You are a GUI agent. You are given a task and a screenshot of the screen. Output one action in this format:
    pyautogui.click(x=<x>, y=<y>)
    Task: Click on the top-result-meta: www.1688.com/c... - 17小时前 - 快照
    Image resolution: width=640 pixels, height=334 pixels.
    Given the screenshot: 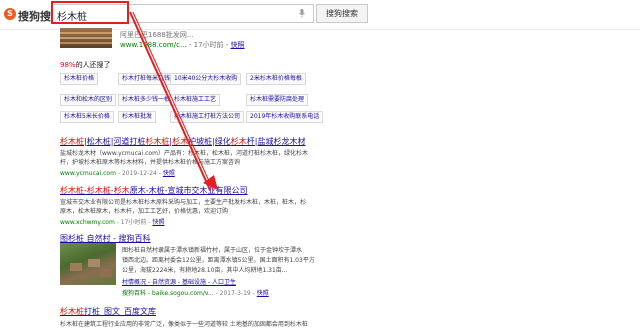 What is the action you would take?
    pyautogui.click(x=182, y=45)
    